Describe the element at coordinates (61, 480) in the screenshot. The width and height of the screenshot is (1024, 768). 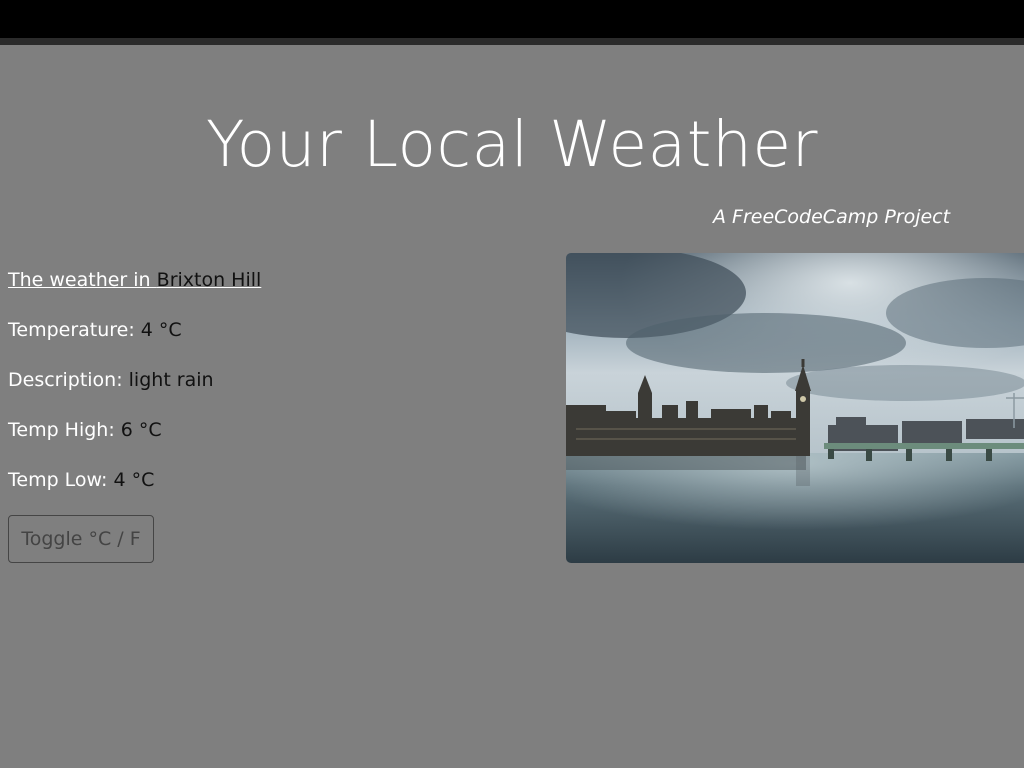
I see `temp-low-label: Temp Low:` at that location.